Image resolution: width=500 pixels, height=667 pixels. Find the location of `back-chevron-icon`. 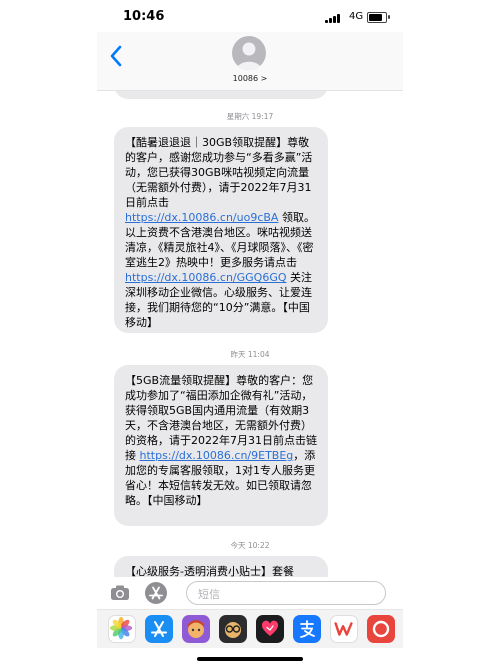

back-chevron-icon is located at coordinates (117, 56).